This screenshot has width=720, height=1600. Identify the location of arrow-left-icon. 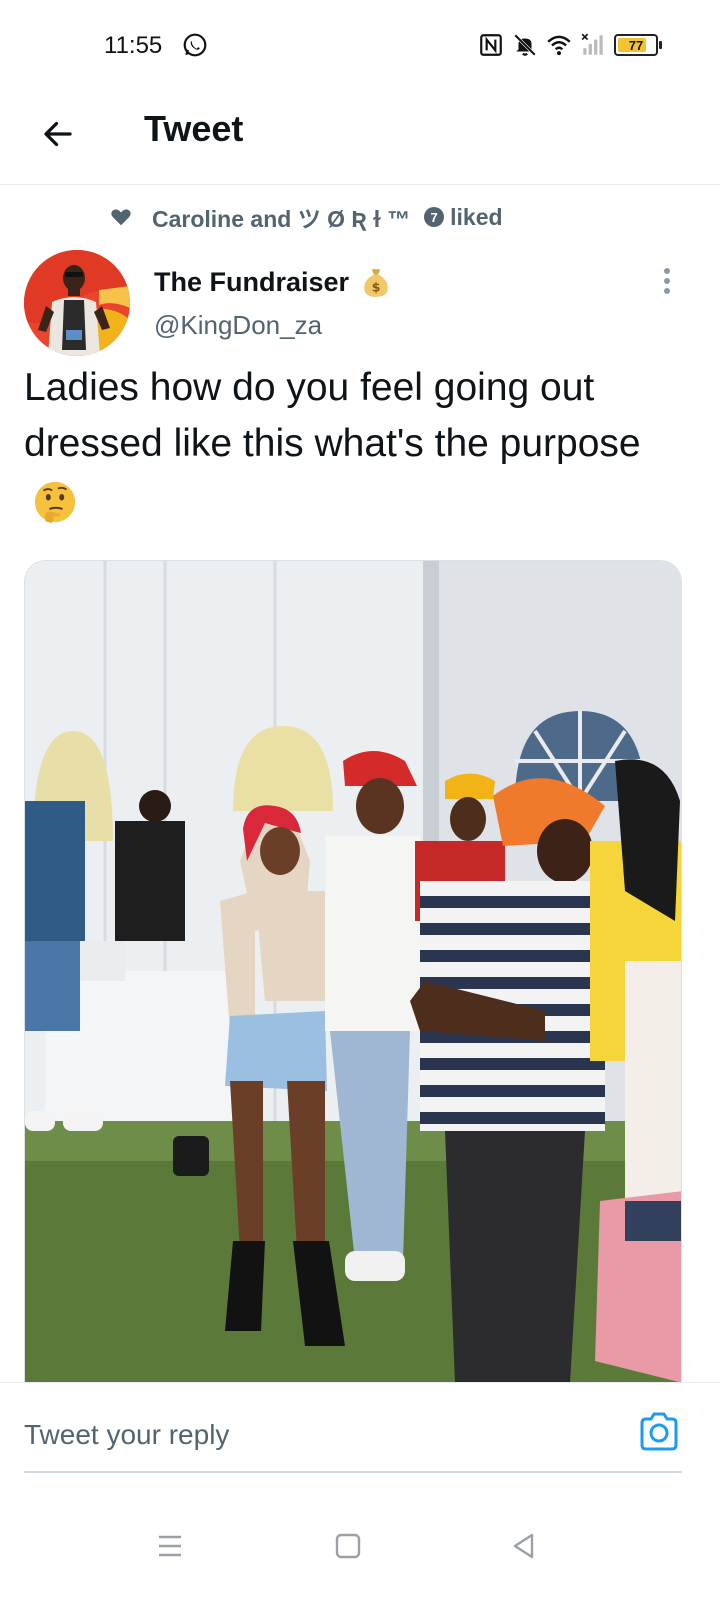
(58, 134).